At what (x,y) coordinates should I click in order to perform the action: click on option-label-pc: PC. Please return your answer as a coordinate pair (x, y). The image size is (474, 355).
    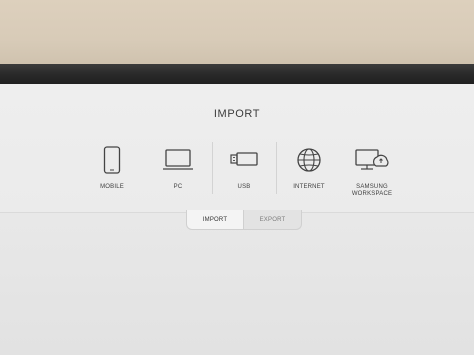
    Looking at the image, I should click on (178, 187).